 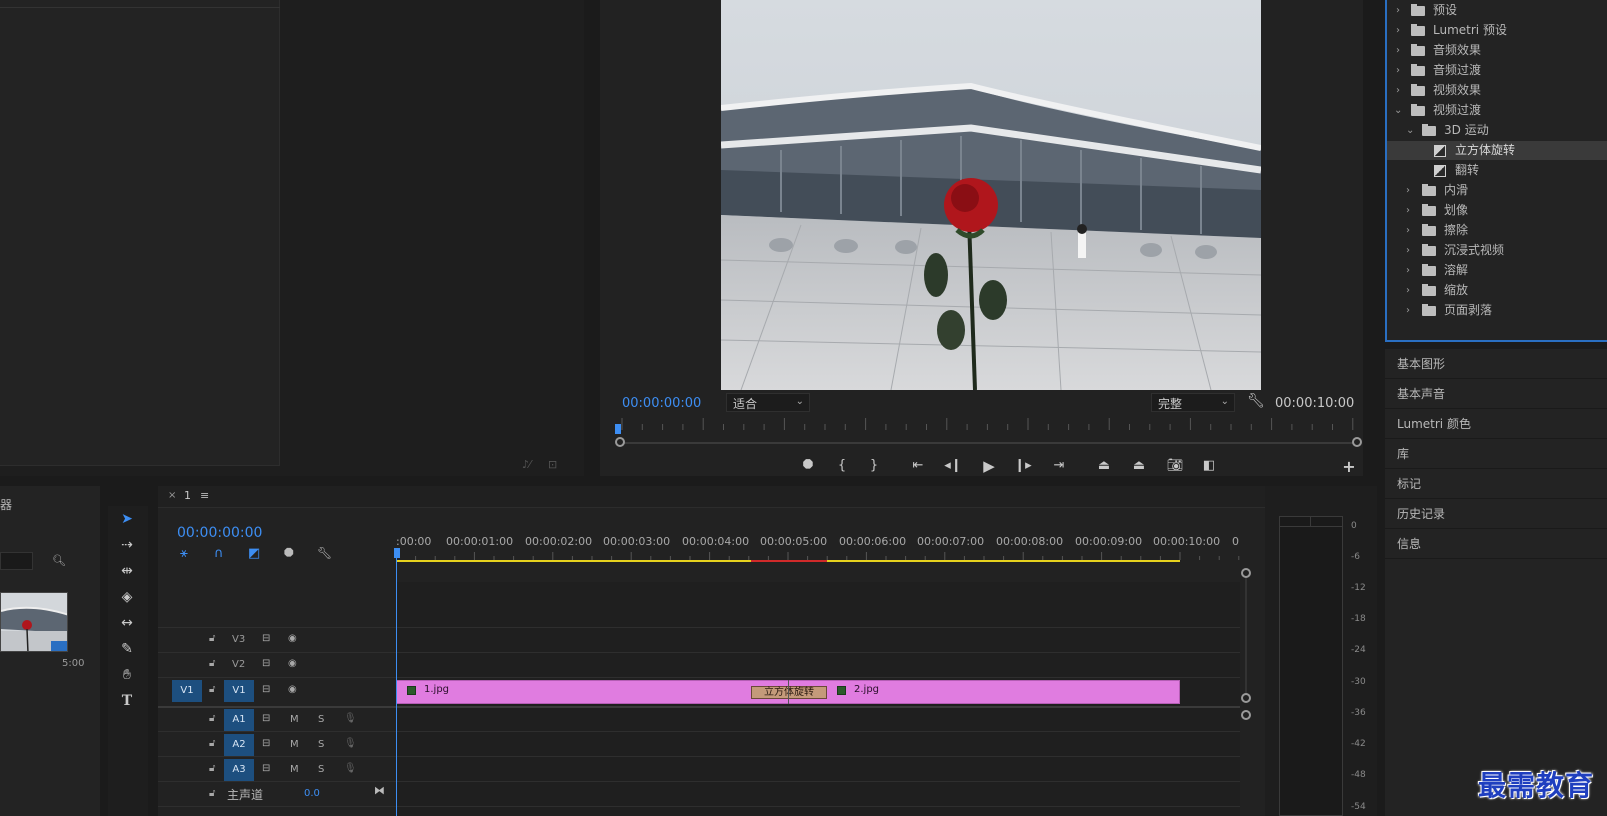 What do you see at coordinates (1246, 715) in the screenshot?
I see `scroll-handle-audio` at bounding box center [1246, 715].